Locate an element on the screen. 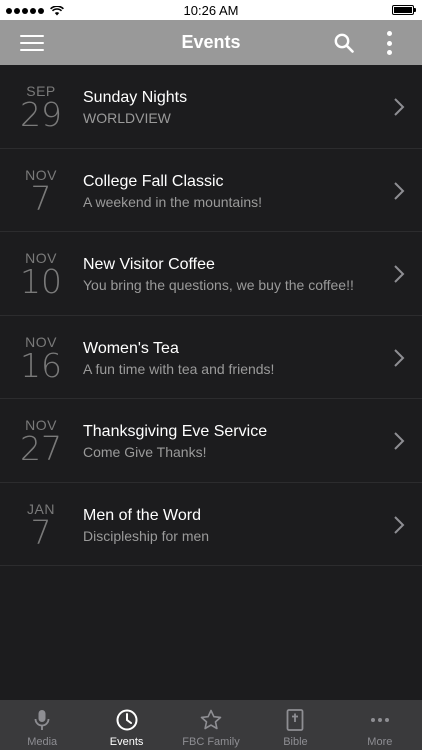  tab-label: Bible is located at coordinates (295, 742).